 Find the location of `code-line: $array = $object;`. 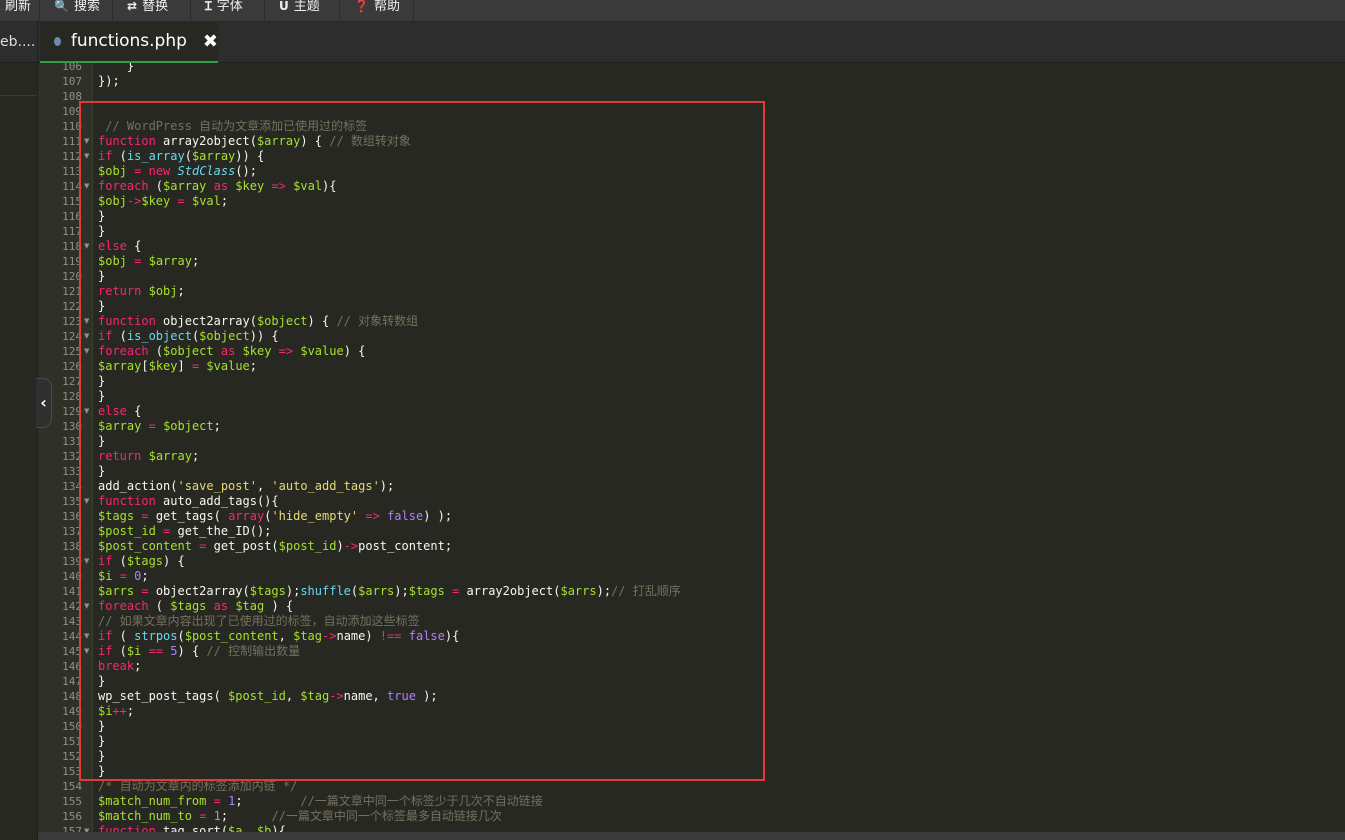

code-line: $array = $object; is located at coordinates (159, 426).